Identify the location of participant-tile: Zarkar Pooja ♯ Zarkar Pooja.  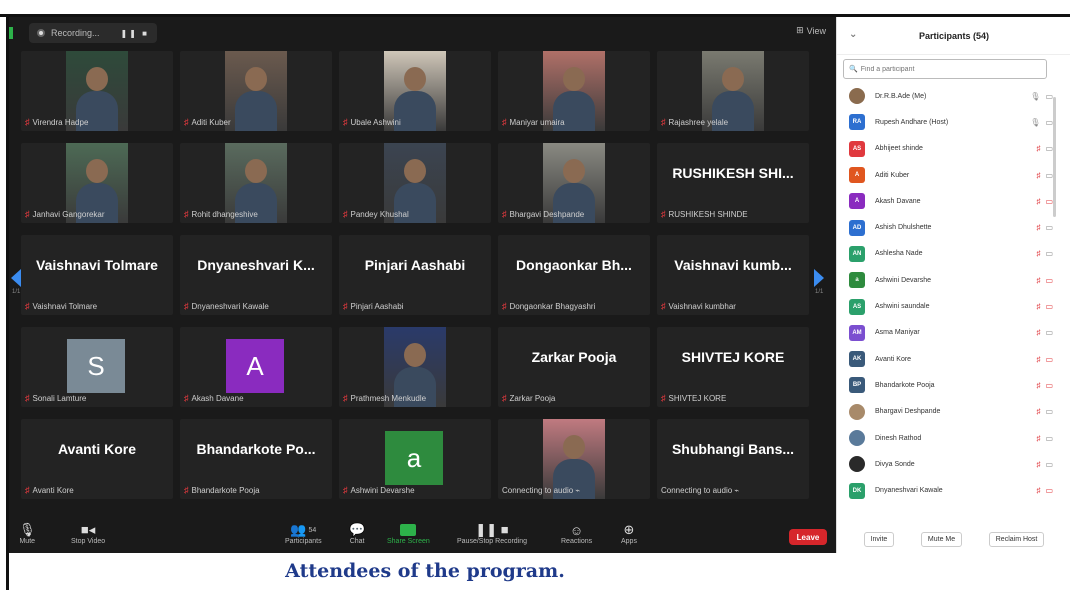
(574, 367).